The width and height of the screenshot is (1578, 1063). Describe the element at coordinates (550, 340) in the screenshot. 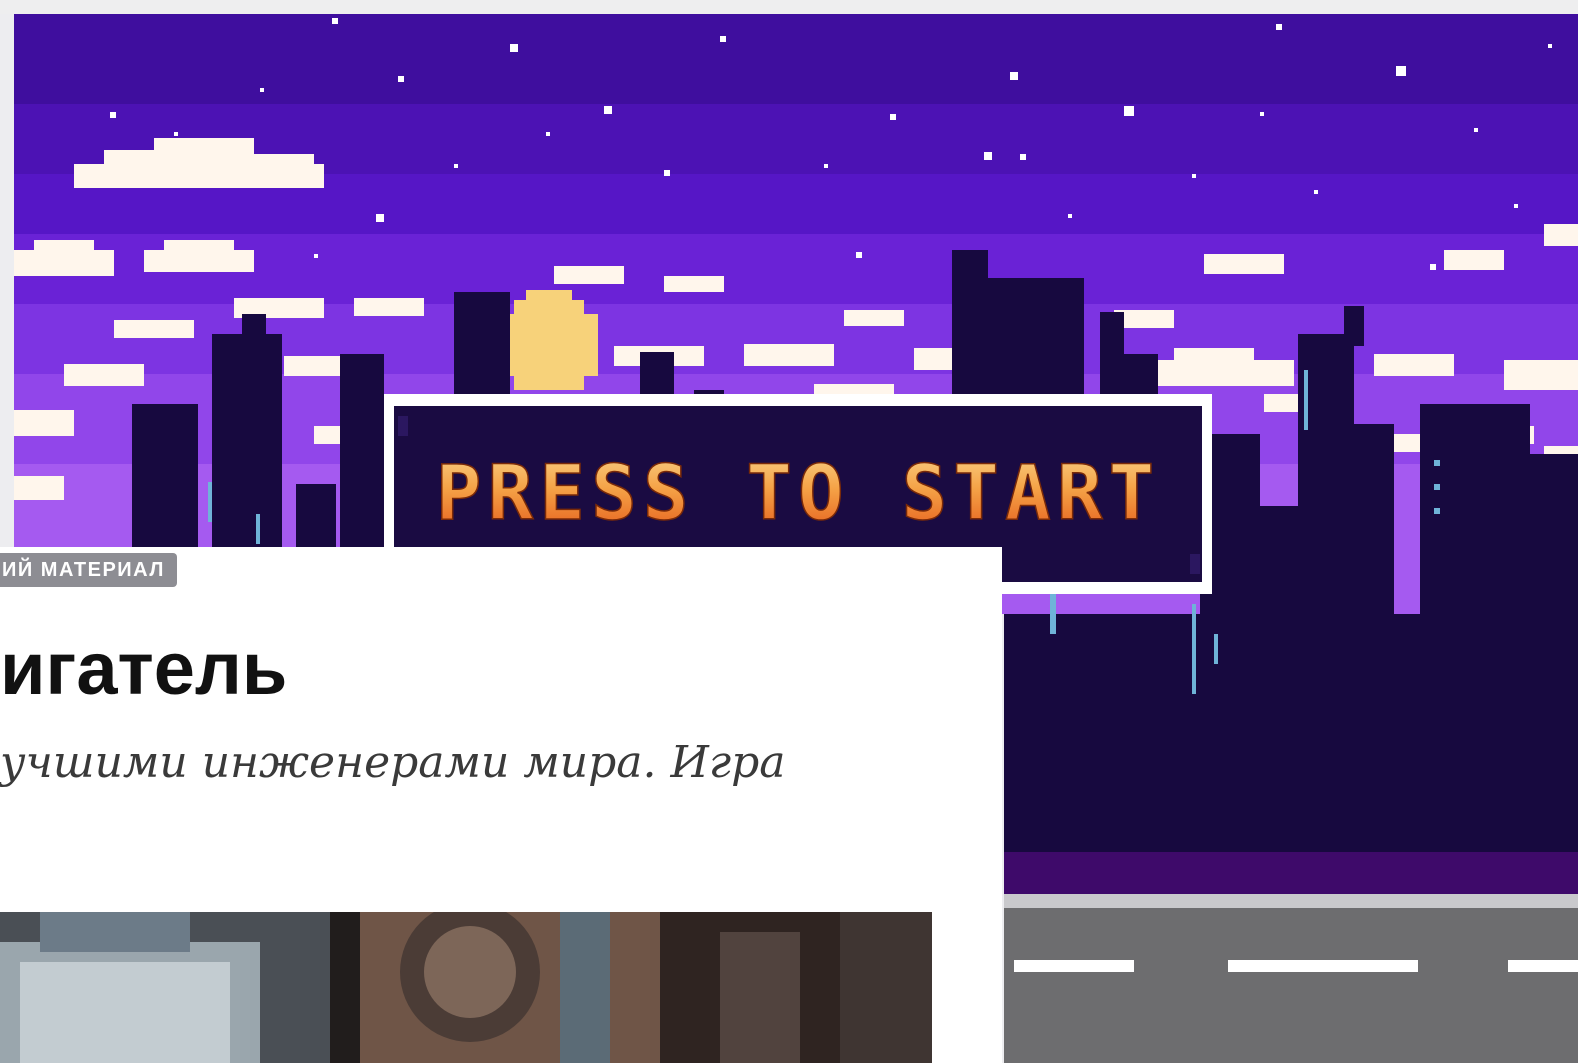

I see `moon` at that location.